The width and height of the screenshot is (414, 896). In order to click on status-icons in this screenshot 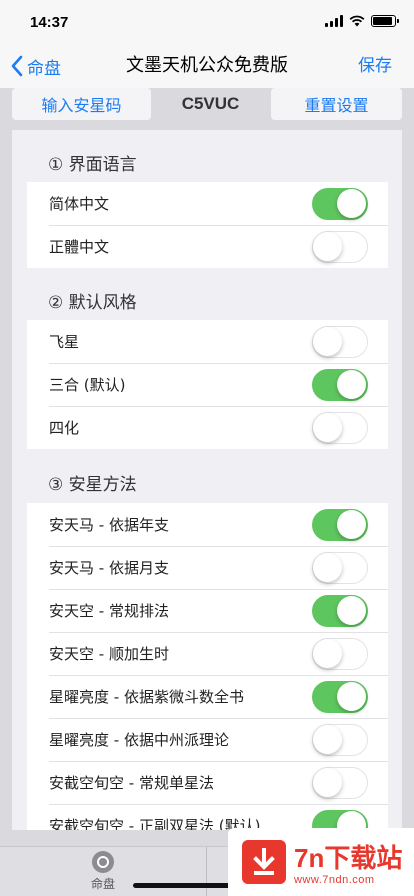, I will do `click(362, 21)`.